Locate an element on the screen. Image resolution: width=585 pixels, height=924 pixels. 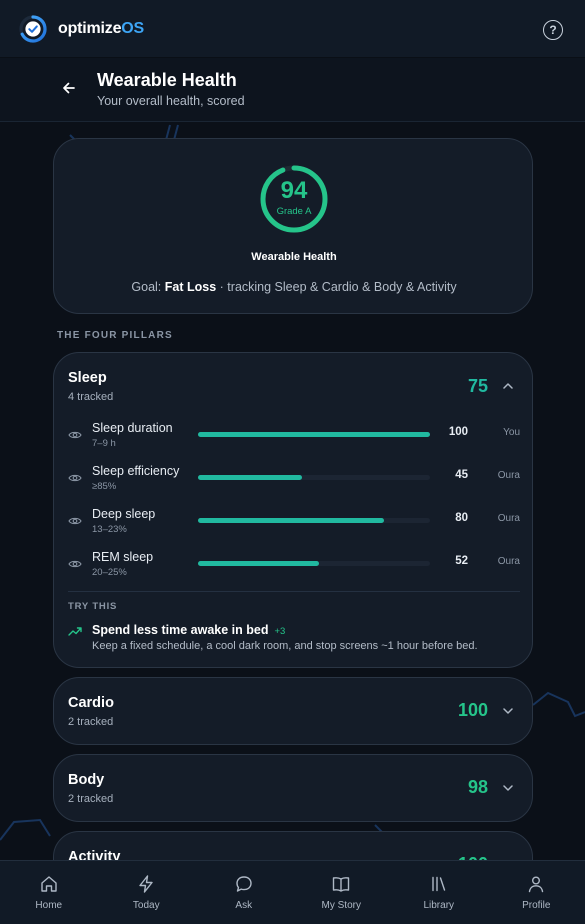
page-title: Wearable Health is located at coordinates (167, 80).